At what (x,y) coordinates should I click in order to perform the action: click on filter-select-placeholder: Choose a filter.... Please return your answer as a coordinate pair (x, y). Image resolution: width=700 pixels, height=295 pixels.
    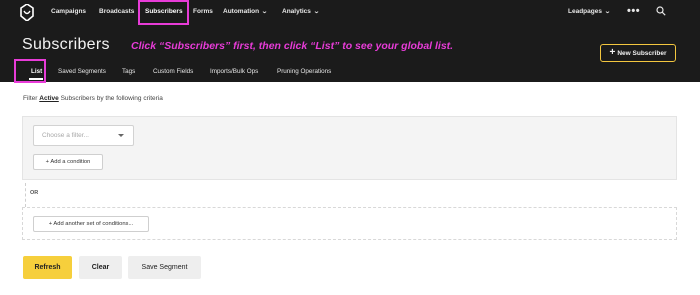
    Looking at the image, I should click on (65, 135).